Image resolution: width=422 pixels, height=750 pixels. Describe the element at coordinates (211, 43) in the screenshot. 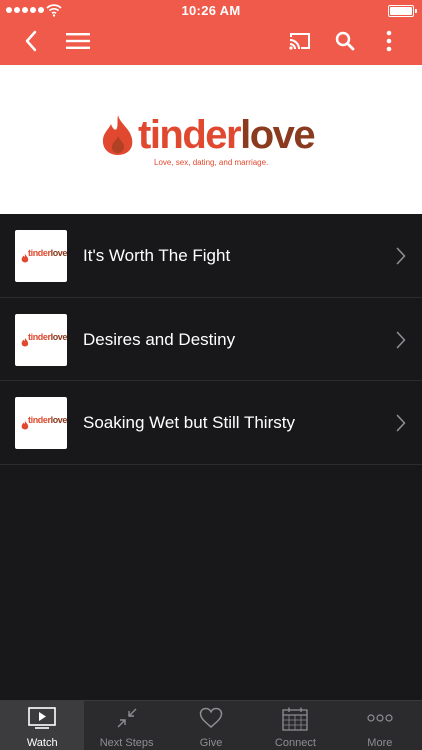

I see `navigation-bar` at that location.